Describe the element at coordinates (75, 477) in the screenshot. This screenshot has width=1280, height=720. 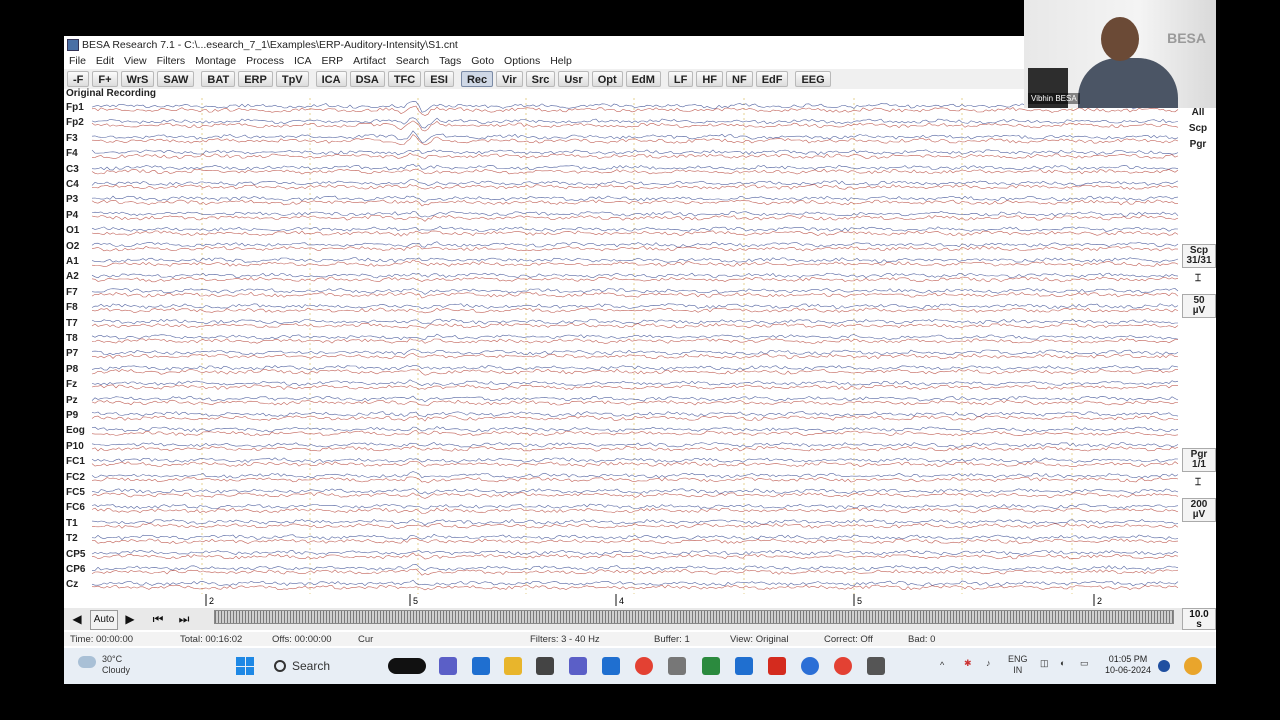
I see `channel-label-fc2: FC2` at that location.